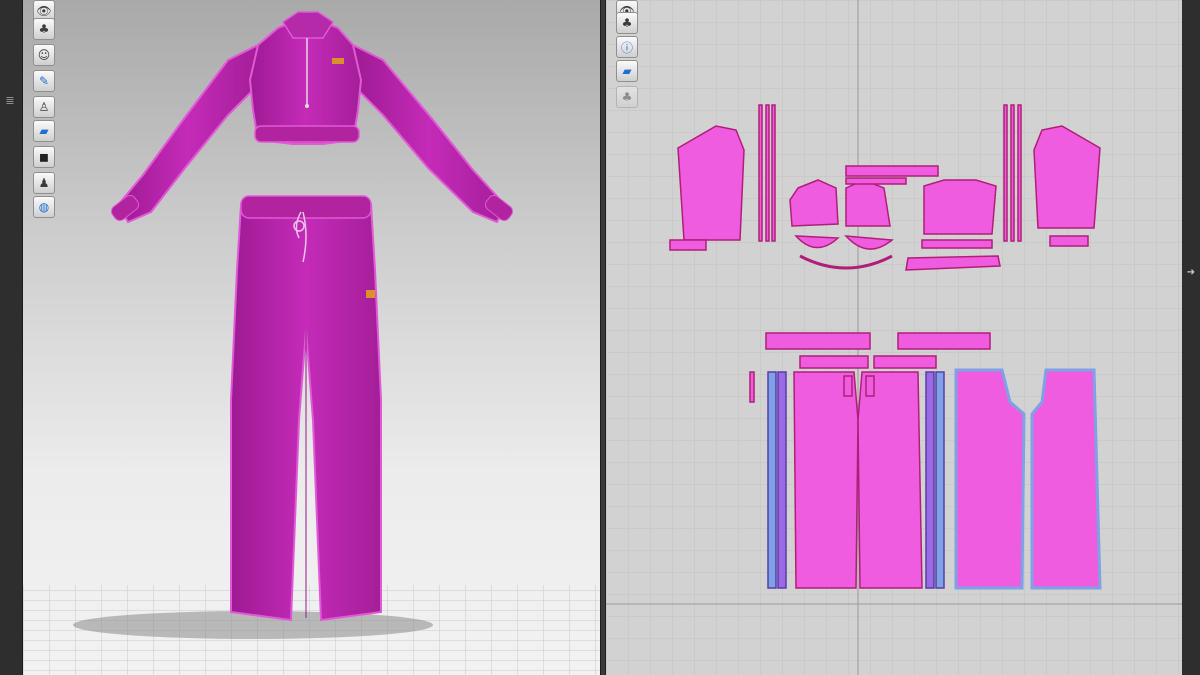  I want to click on globe-environment-icon: ◍, so click(44, 207).